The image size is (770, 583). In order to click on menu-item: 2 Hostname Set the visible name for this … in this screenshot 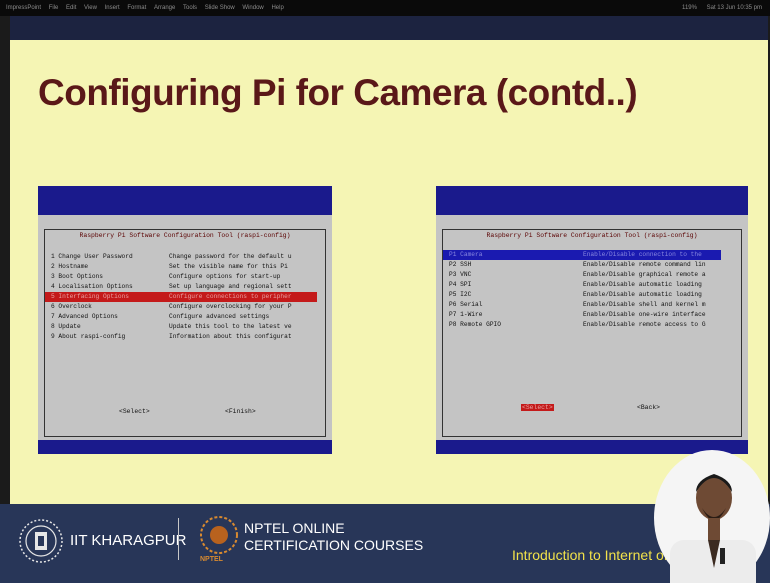, I will do `click(181, 267)`.